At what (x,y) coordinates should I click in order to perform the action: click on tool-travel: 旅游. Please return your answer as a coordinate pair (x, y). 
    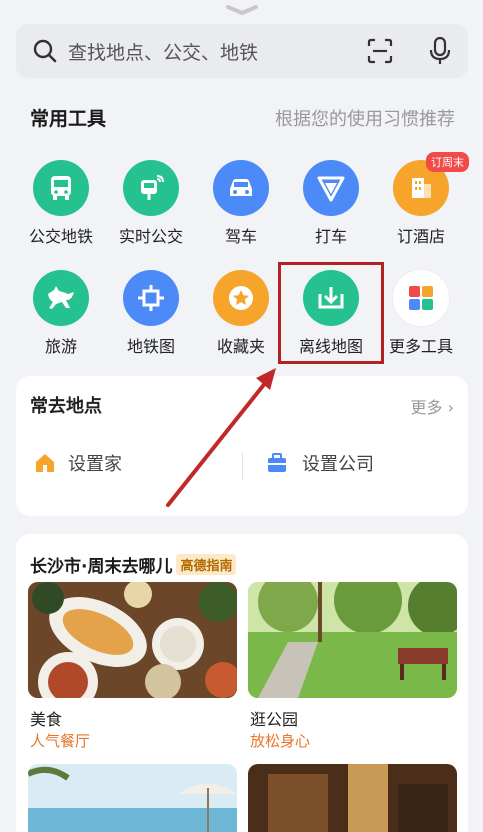
    Looking at the image, I should click on (61, 313).